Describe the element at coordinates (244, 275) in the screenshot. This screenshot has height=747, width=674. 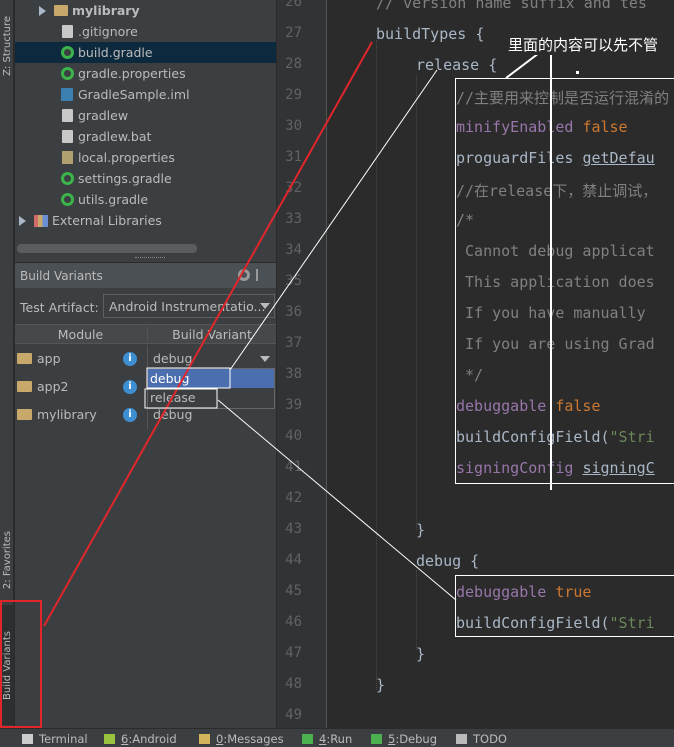
I see `gear-icon` at that location.